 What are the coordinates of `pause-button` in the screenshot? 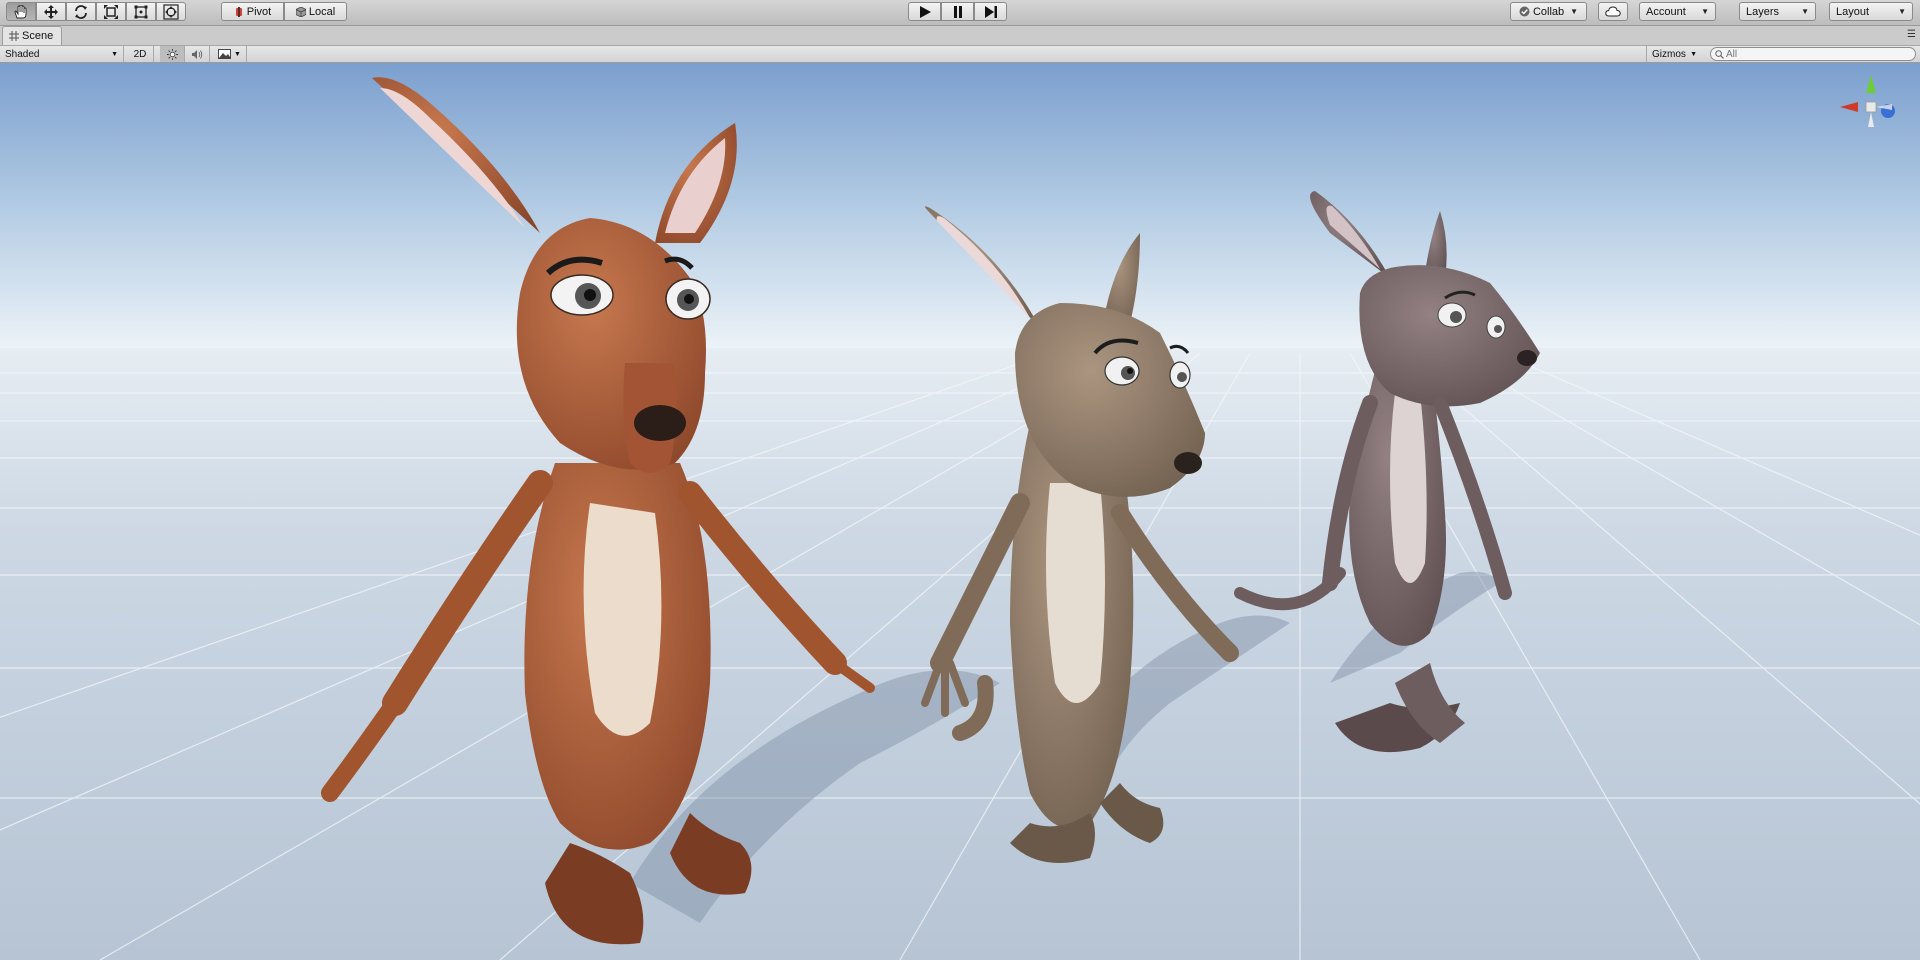 It's located at (957, 11).